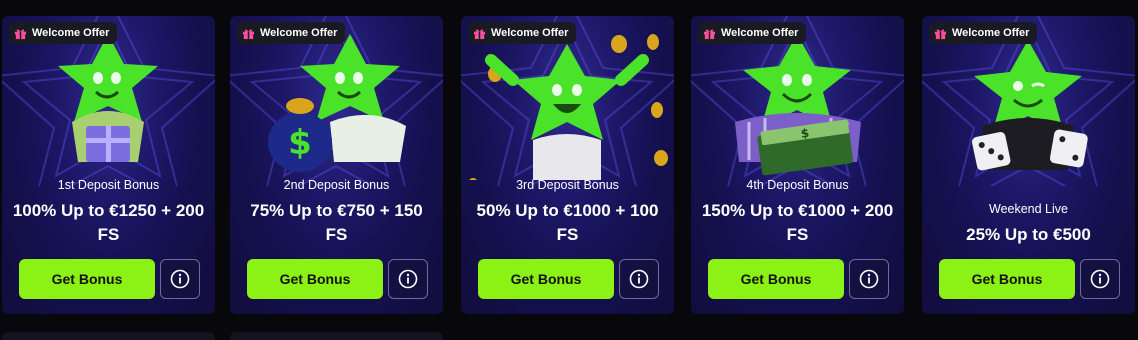  What do you see at coordinates (336, 222) in the screenshot?
I see `offer-title: 75% Up to €750 + 150 FS` at bounding box center [336, 222].